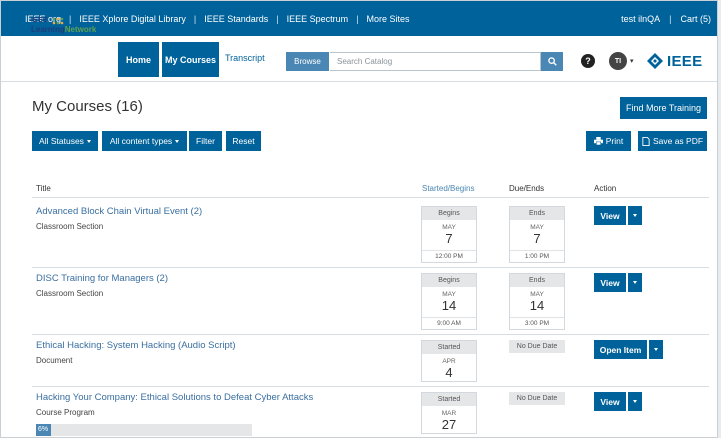 This screenshot has width=721, height=438. Describe the element at coordinates (449, 372) in the screenshot. I see `start-day: 4` at that location.